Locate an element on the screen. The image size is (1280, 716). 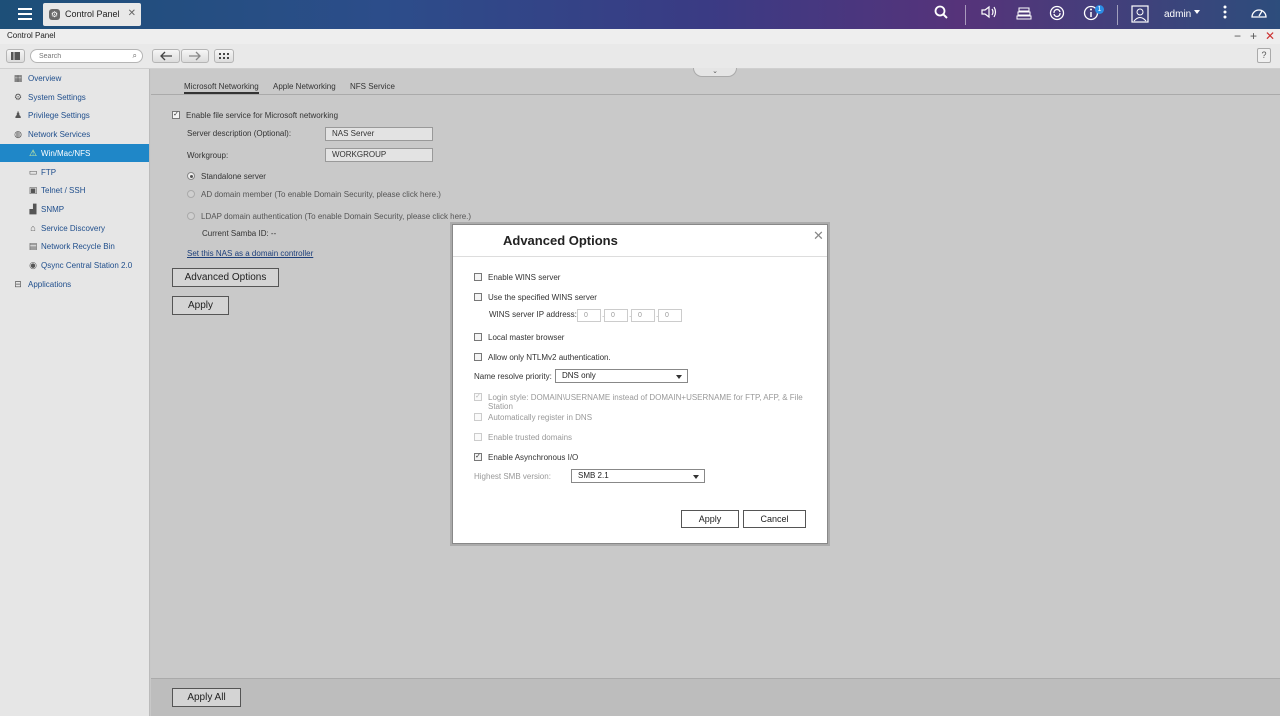
wins-ip-octet-3: 0 is located at coordinates (643, 315).